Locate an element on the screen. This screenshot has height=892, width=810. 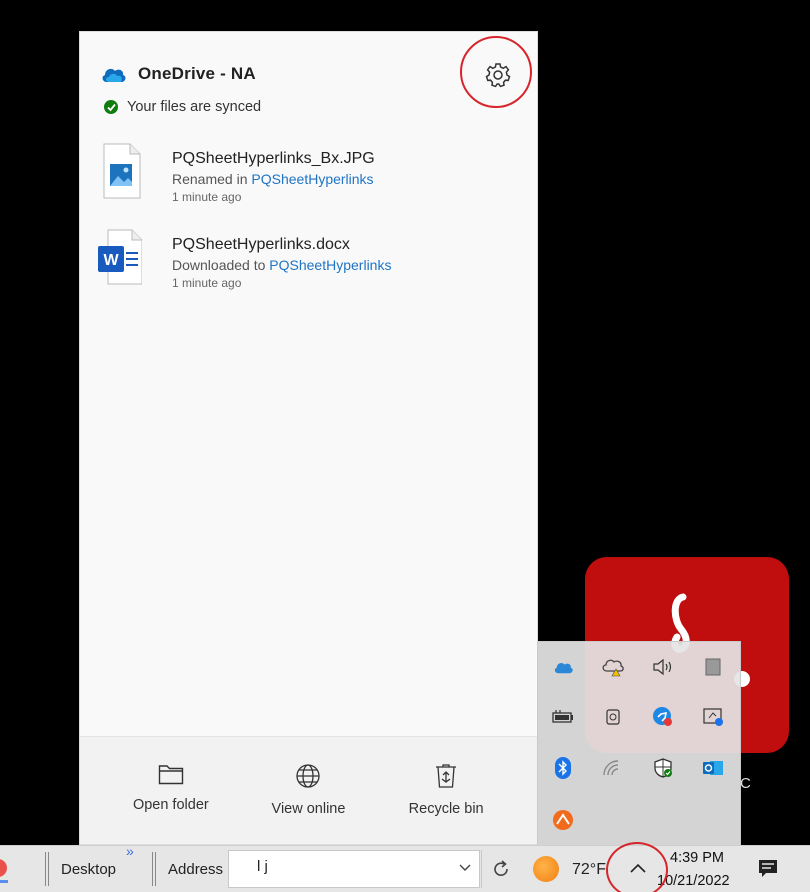
open-folder-button: Open folder is located at coordinates (171, 790).